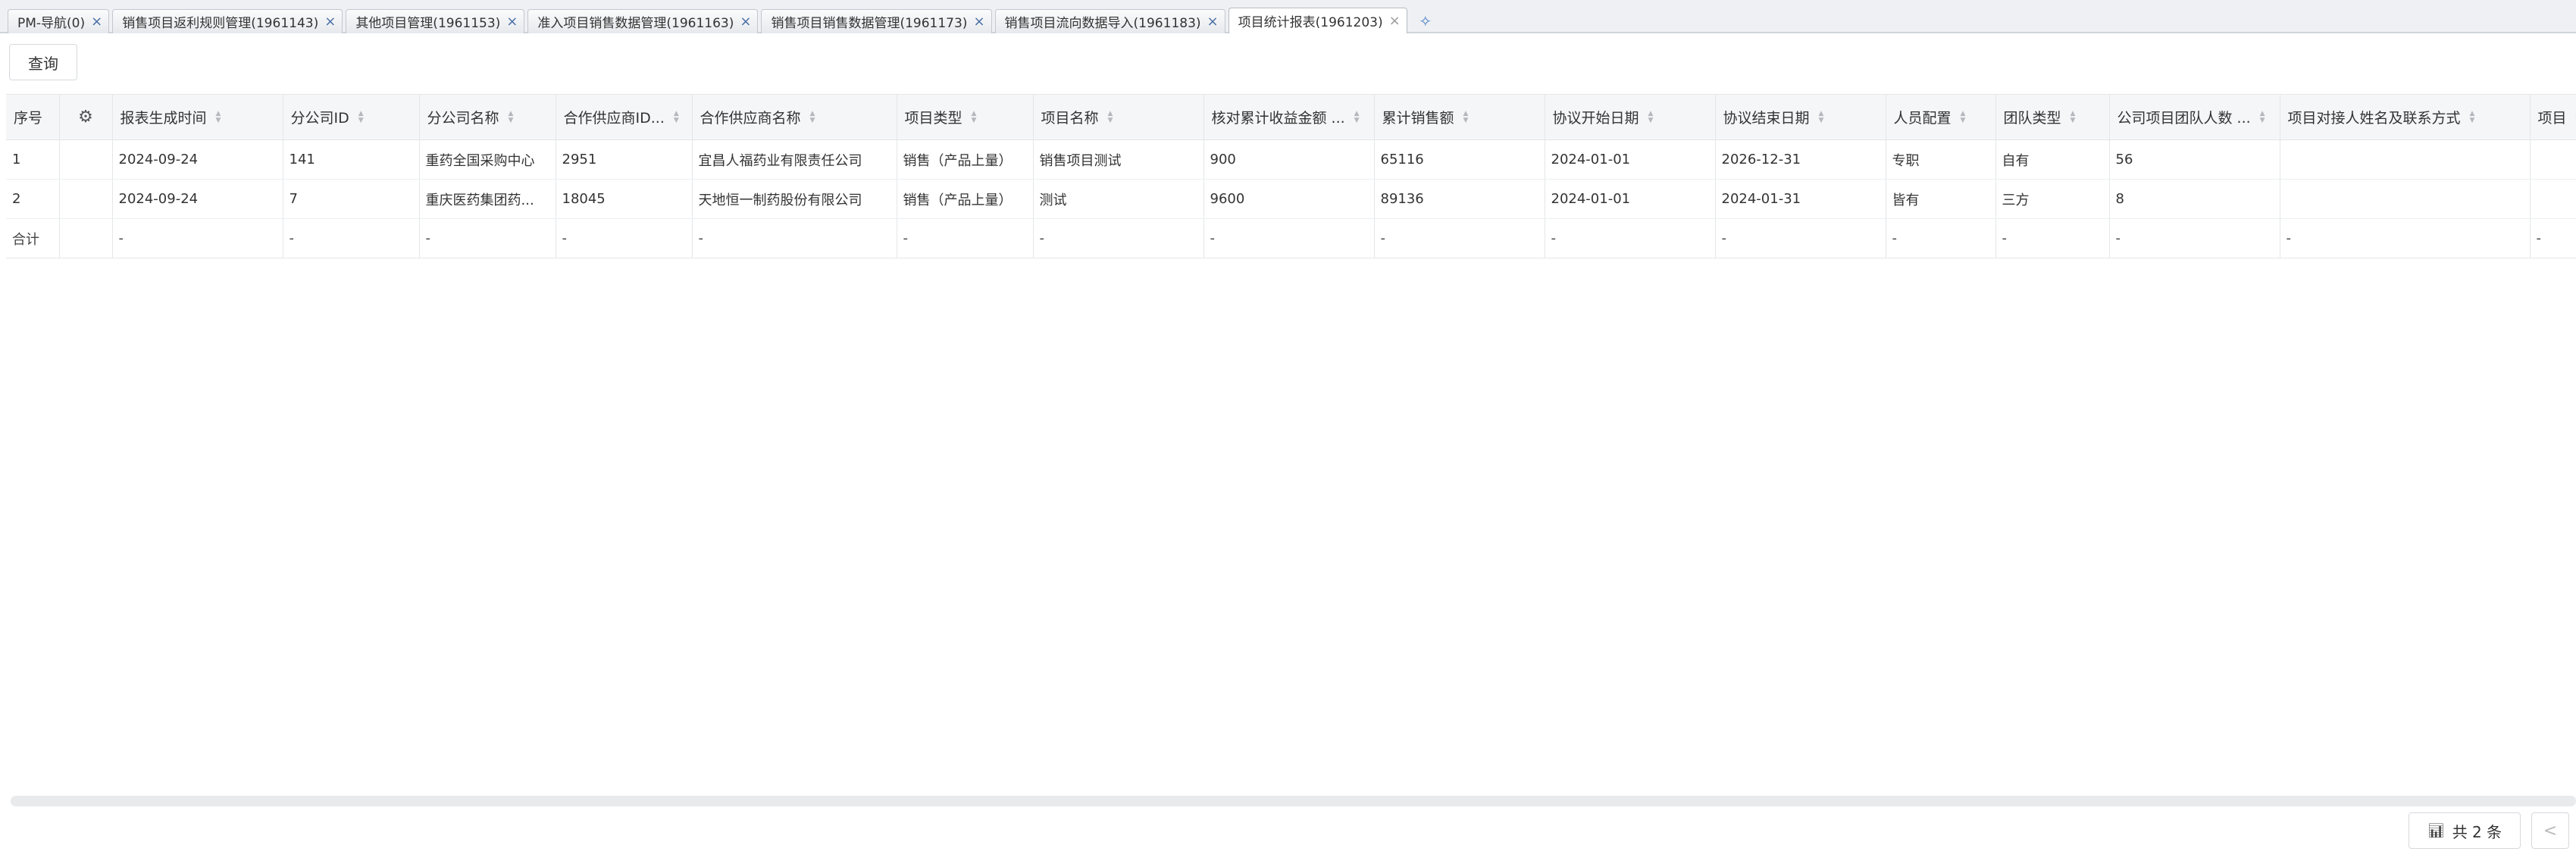  I want to click on header-cell: 序号, so click(32, 117).